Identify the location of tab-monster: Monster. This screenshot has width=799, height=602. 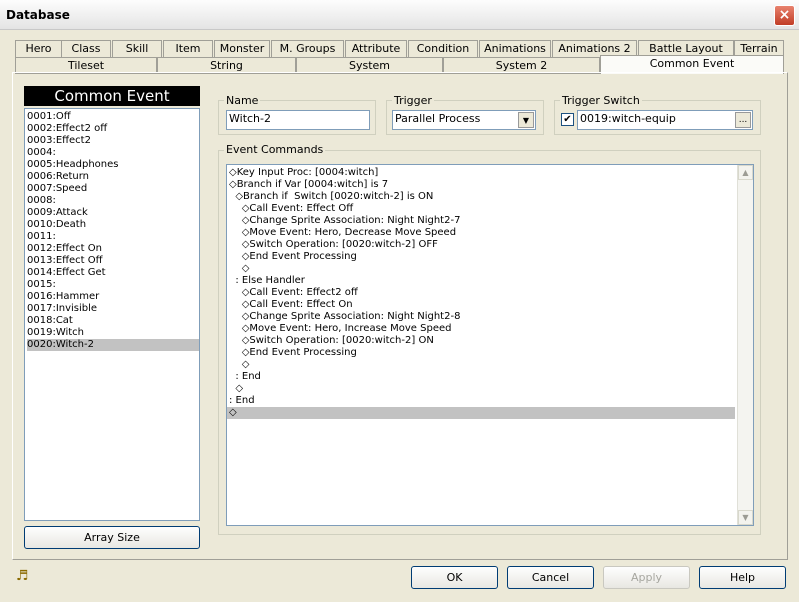
(242, 48).